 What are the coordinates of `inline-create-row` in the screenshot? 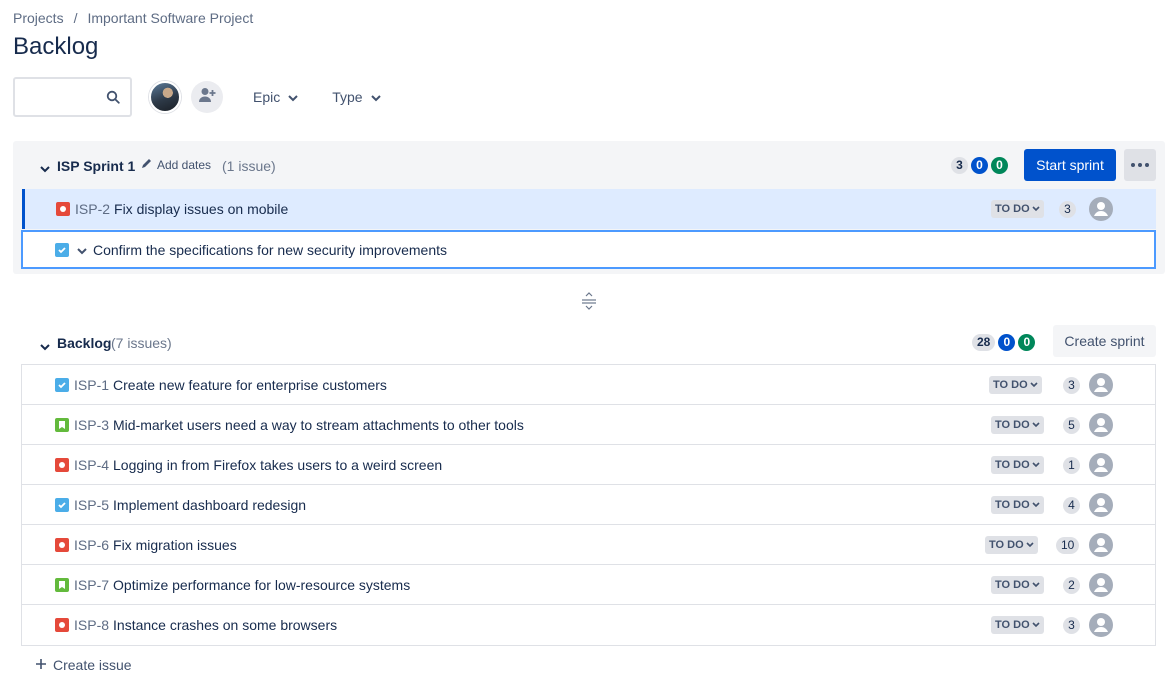 It's located at (588, 249).